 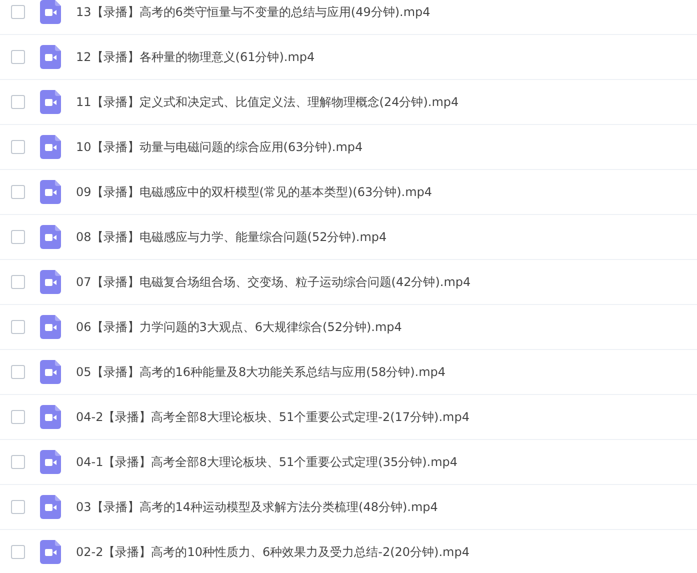 What do you see at coordinates (195, 57) in the screenshot?
I see `file-name: 12【录播】各种量的物理意义(61分钟).mp4` at bounding box center [195, 57].